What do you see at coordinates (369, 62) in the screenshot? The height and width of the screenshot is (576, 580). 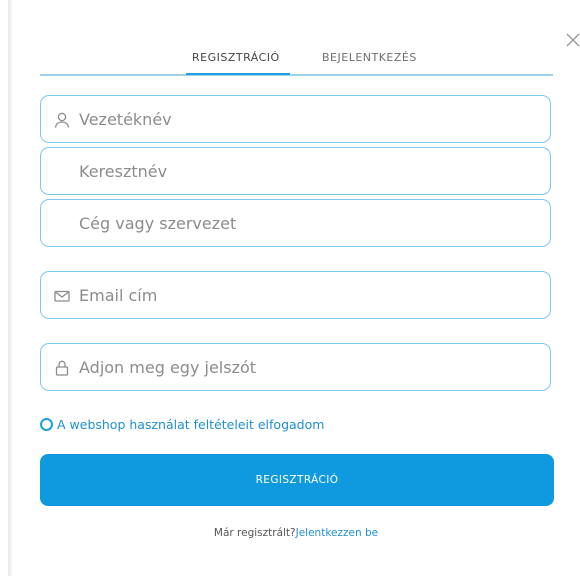 I see `tab-login: BEJELENTKEZÉS` at bounding box center [369, 62].